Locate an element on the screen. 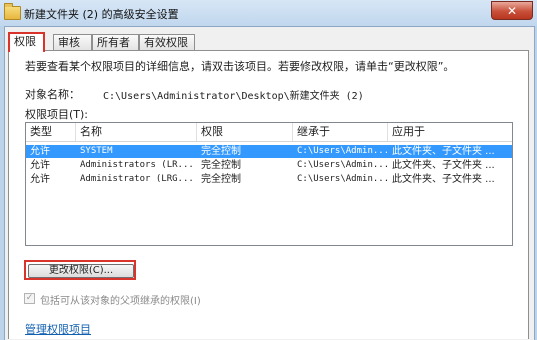 This screenshot has height=340, width=537. column-header-name: 名称 is located at coordinates (136, 132).